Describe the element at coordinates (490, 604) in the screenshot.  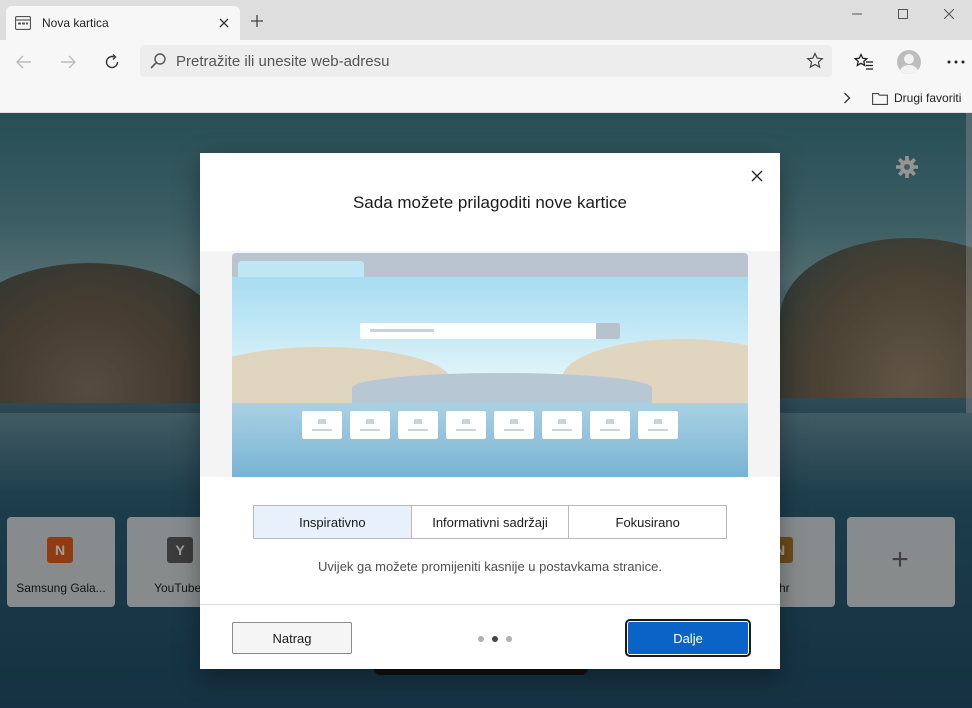
I see `dialog-divider` at that location.